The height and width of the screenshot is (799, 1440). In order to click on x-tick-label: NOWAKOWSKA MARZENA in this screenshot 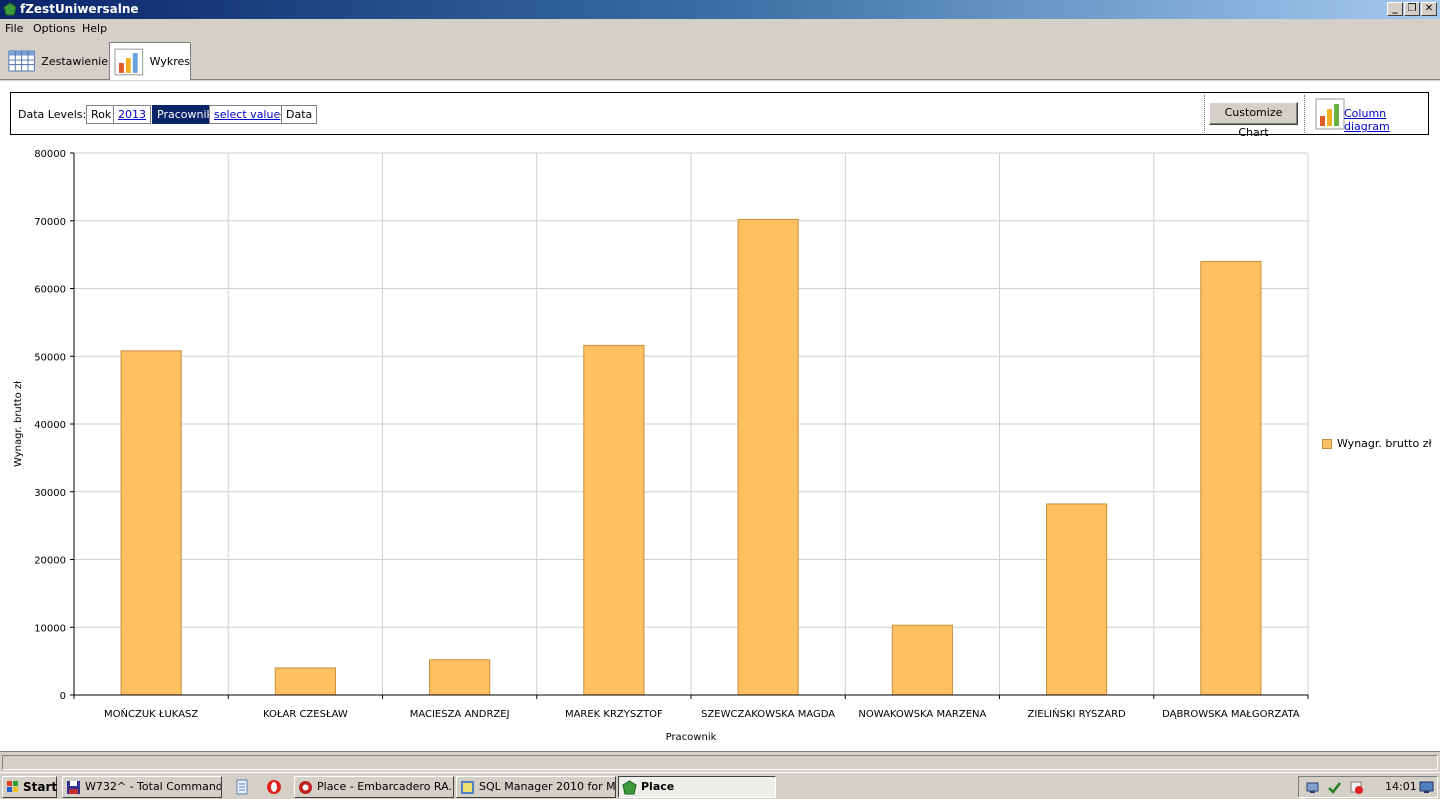, I will do `click(922, 714)`.